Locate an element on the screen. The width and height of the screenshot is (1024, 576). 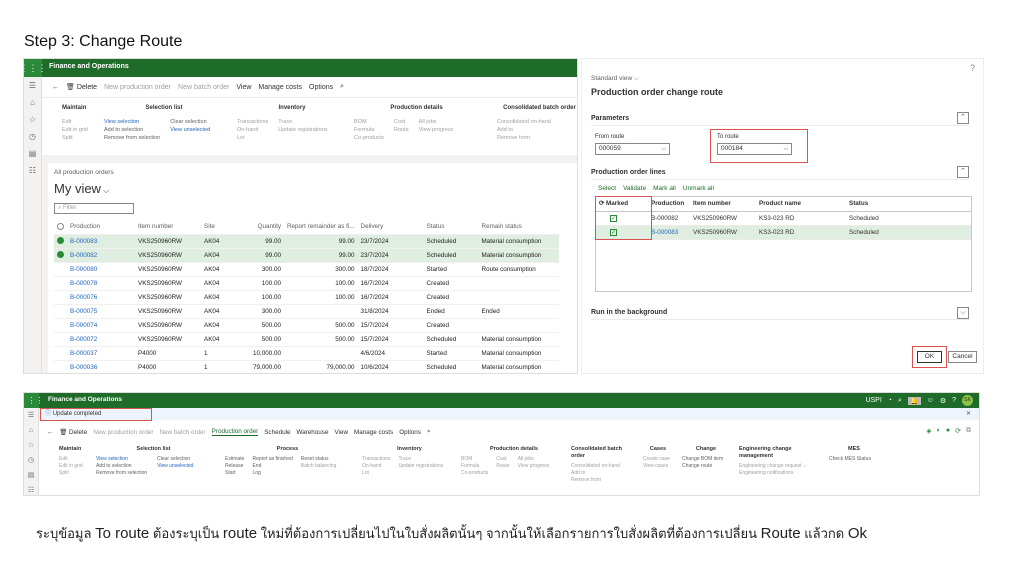
edit-in-grid-button: Edit in grid is located at coordinates (75, 130).